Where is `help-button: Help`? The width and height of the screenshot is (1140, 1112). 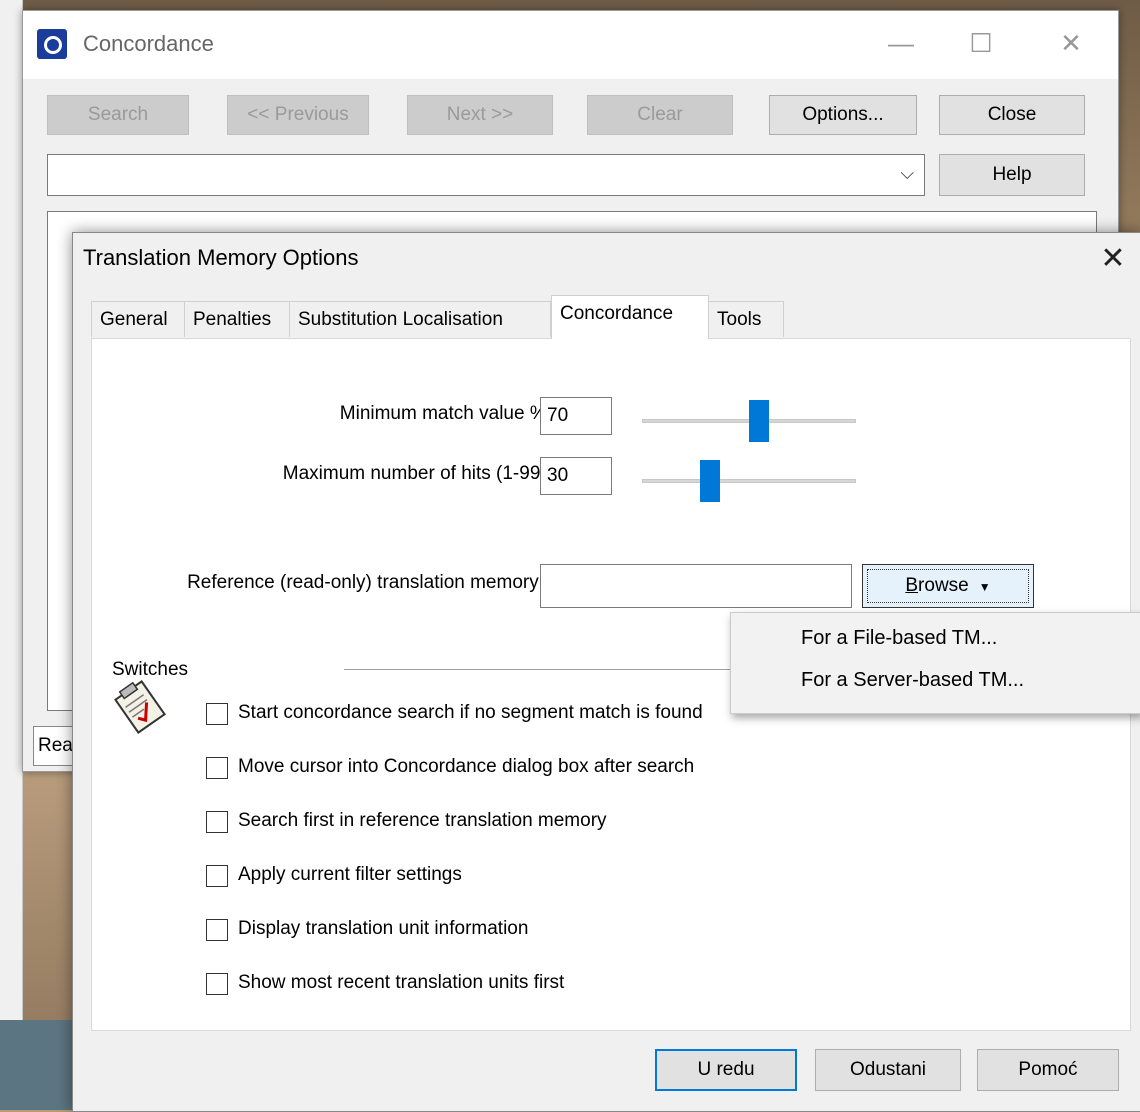
help-button: Help is located at coordinates (1012, 175).